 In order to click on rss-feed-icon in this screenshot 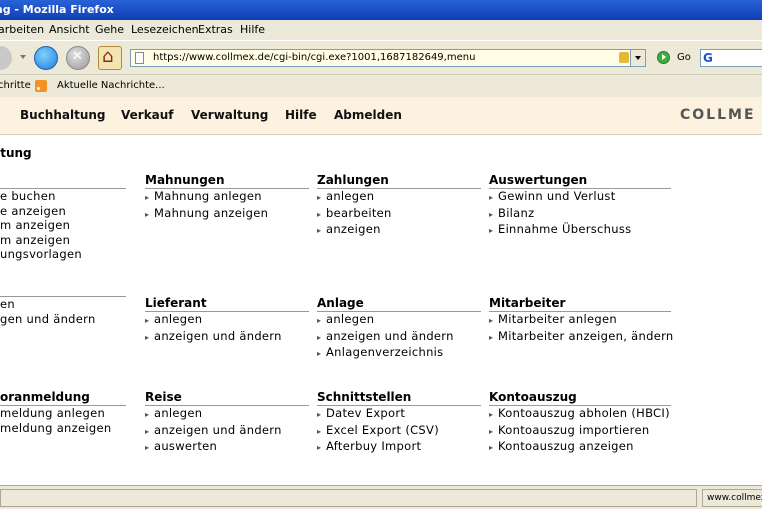, I will do `click(41, 86)`.